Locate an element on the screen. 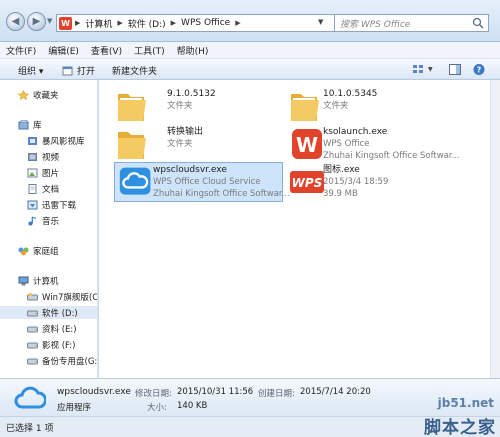  nav-drive: 备份专用盘(G:) is located at coordinates (48, 360).